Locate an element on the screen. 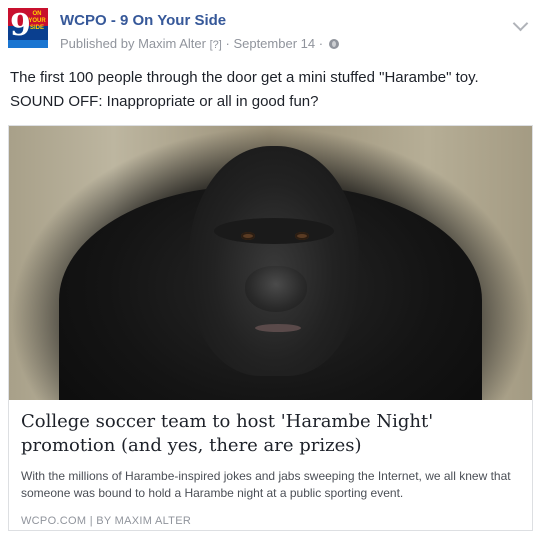 This screenshot has height=543, width=542. gorilla-mouth is located at coordinates (278, 328).